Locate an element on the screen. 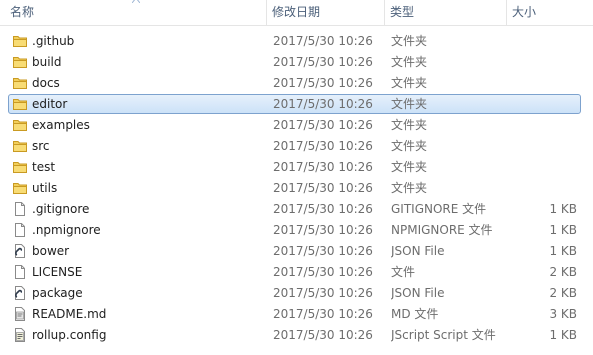  file-name: examples is located at coordinates (61, 125).